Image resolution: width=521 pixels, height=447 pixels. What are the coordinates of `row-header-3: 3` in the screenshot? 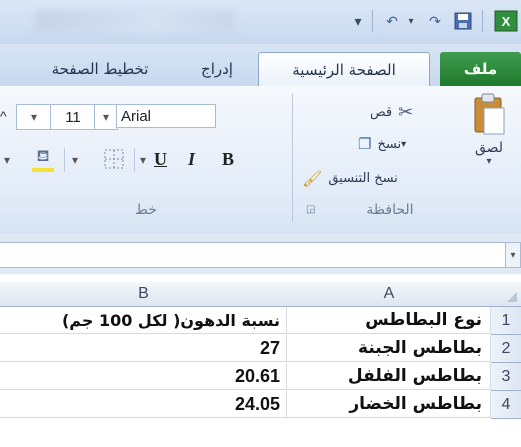 It's located at (506, 377).